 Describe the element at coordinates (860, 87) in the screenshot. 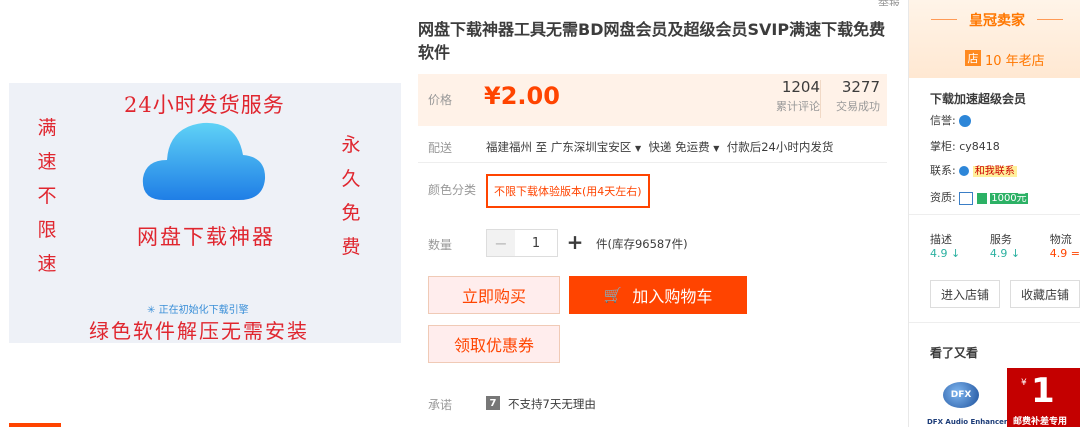

I see `deals-count: 3277` at that location.